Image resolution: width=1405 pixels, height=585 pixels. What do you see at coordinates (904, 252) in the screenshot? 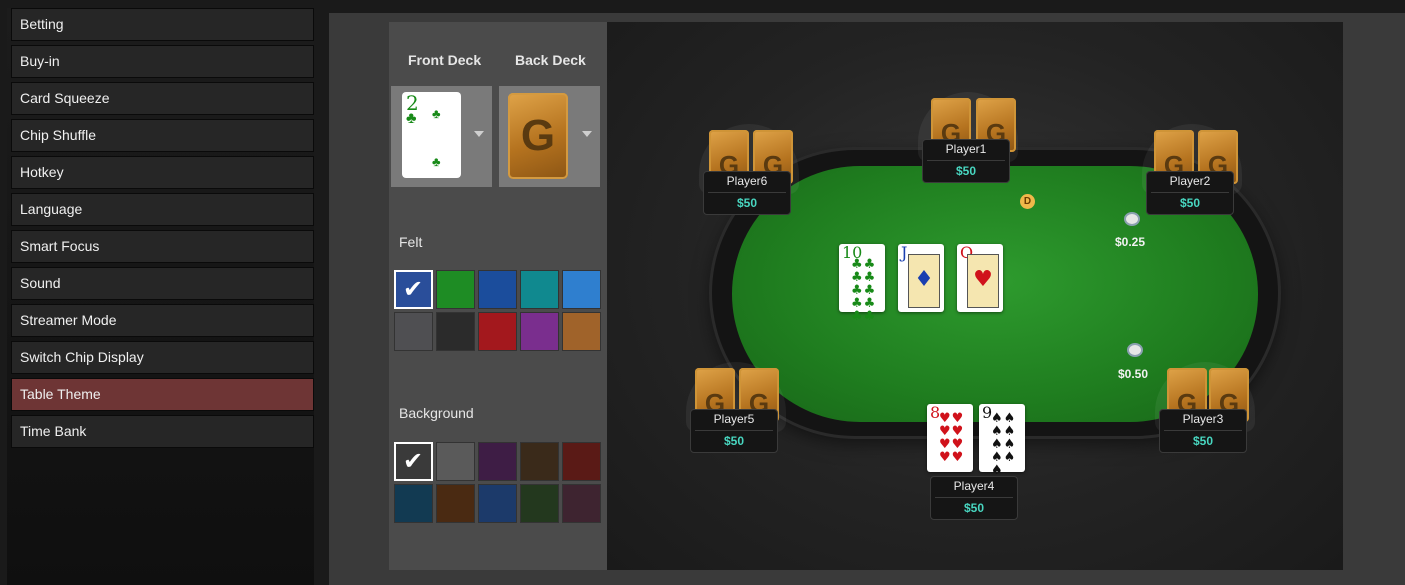
I see `card-rank: J` at bounding box center [904, 252].